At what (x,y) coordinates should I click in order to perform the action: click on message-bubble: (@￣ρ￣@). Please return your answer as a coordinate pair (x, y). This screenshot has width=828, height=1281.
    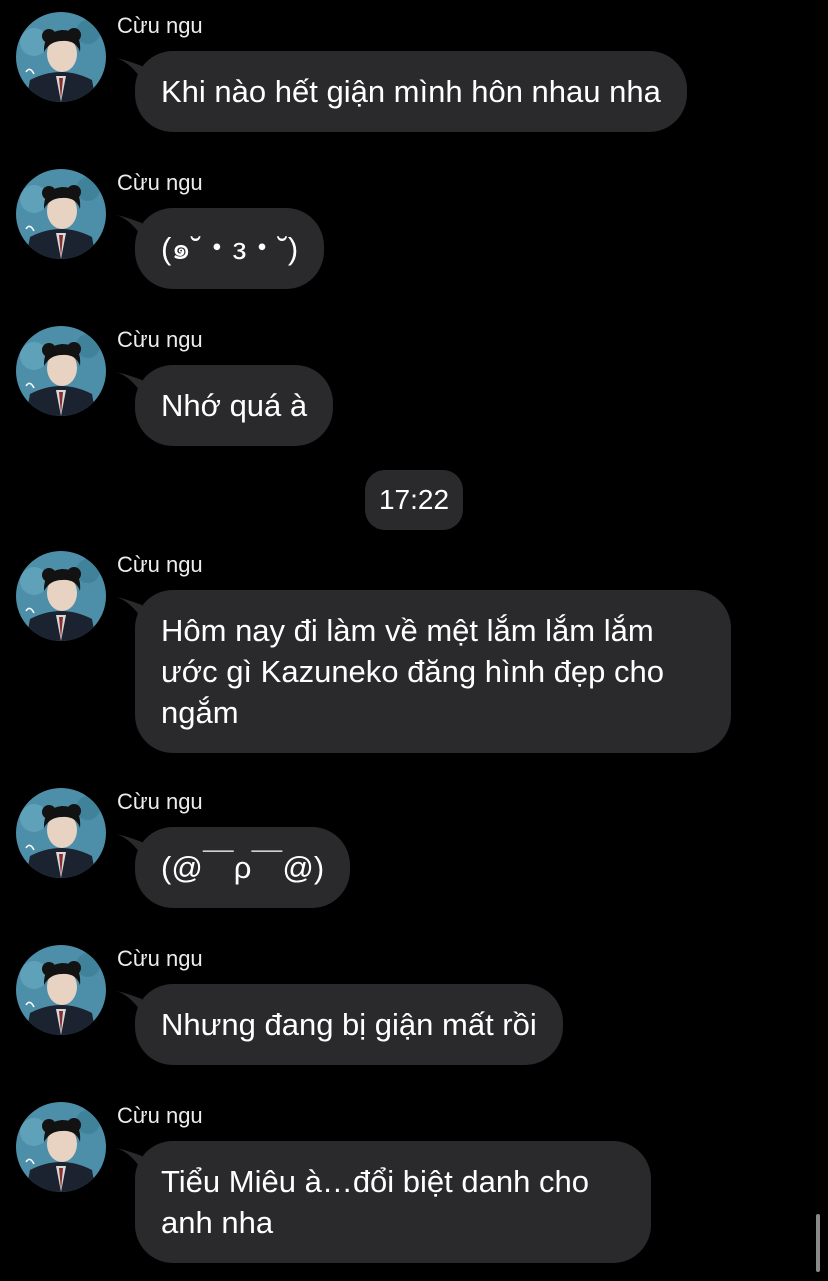
    Looking at the image, I should click on (243, 867).